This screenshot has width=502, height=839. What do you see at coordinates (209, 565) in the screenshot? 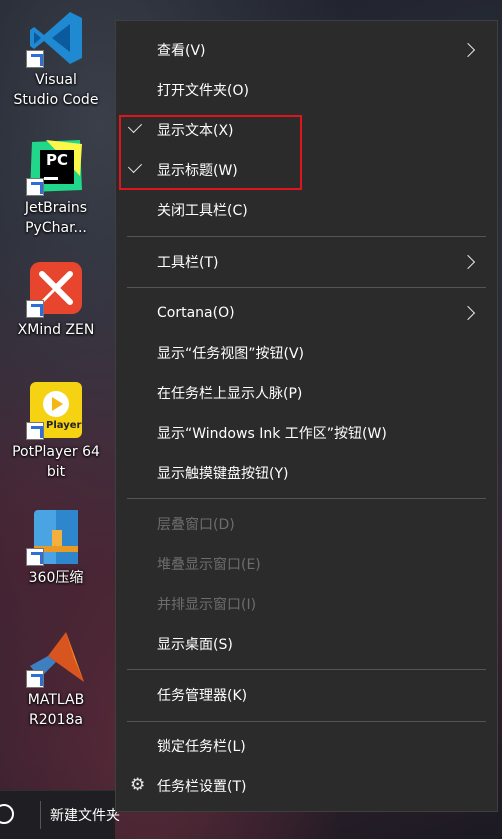
I see `menu-item-label: 堆叠显示窗口(E)` at bounding box center [209, 565].